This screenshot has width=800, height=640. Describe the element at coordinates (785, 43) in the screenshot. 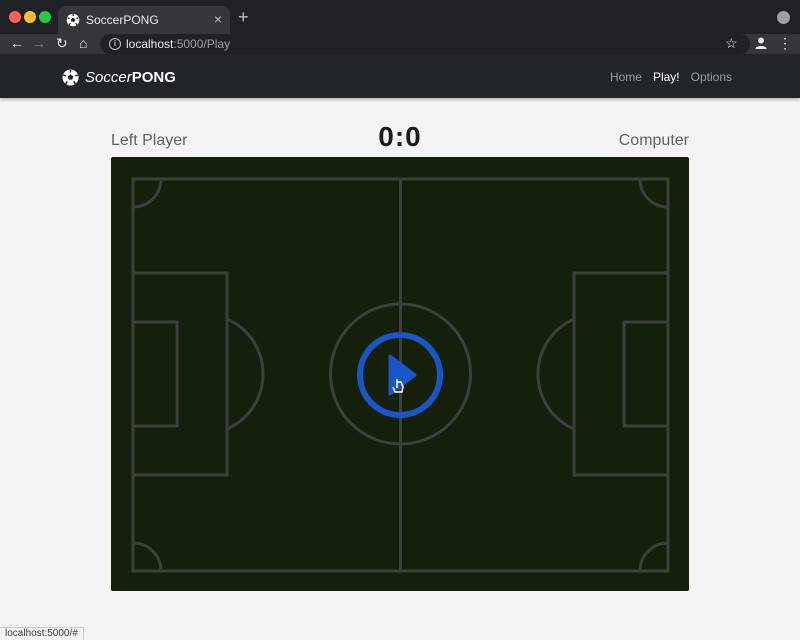

I see `kebab-icon: ⋮` at that location.